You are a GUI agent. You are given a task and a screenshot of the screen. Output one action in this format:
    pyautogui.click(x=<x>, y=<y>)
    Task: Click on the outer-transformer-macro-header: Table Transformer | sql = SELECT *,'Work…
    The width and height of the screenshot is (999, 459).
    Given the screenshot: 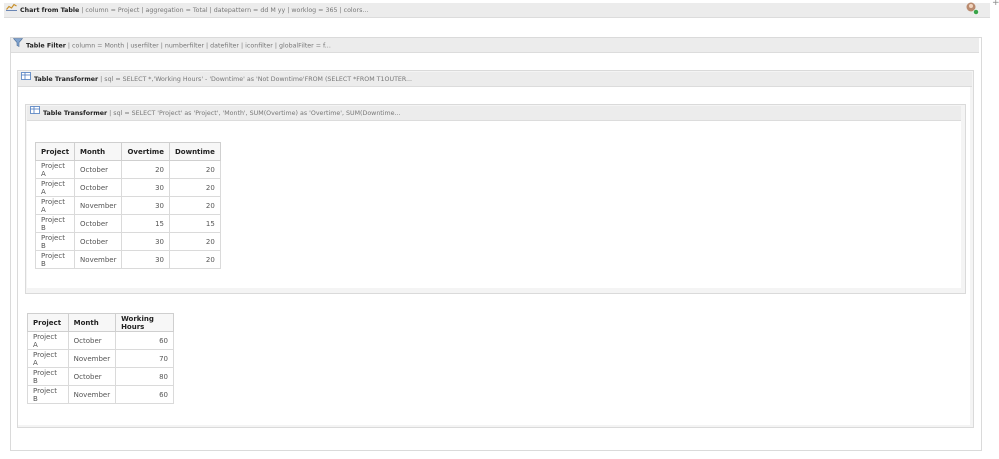 What is the action you would take?
    pyautogui.click(x=495, y=79)
    